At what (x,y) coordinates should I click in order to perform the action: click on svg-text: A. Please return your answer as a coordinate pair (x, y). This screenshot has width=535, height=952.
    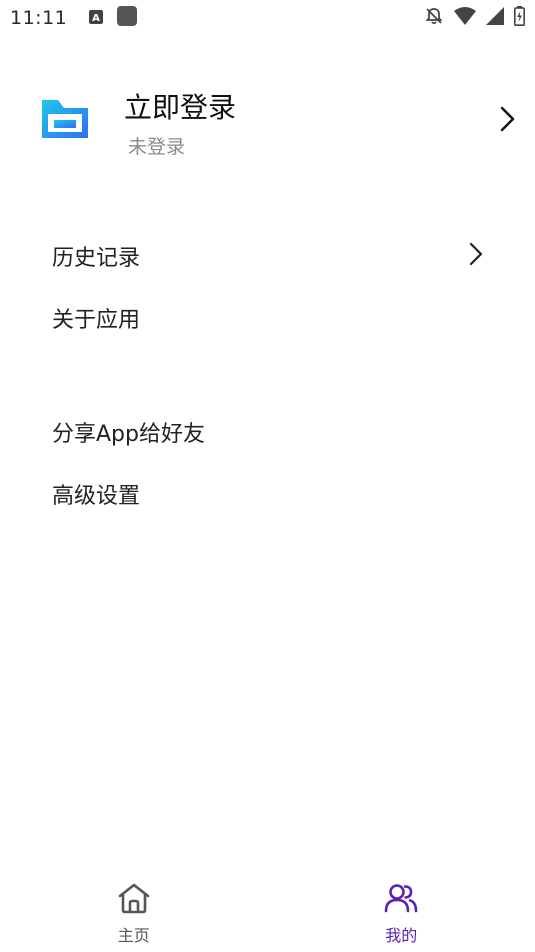
    Looking at the image, I should click on (96, 18).